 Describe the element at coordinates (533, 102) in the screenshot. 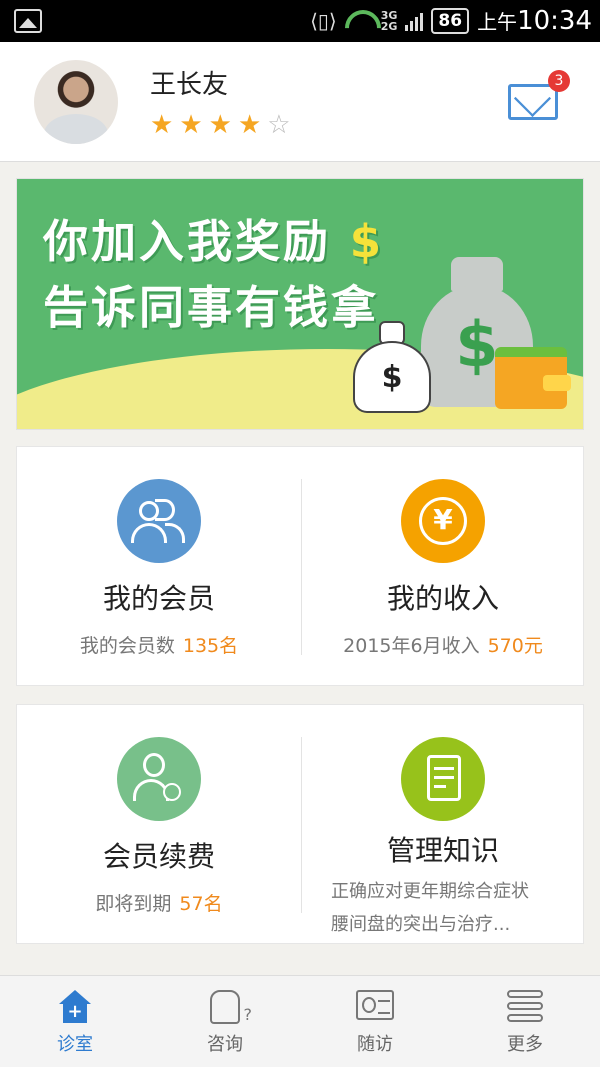

I see `mail-icon` at that location.